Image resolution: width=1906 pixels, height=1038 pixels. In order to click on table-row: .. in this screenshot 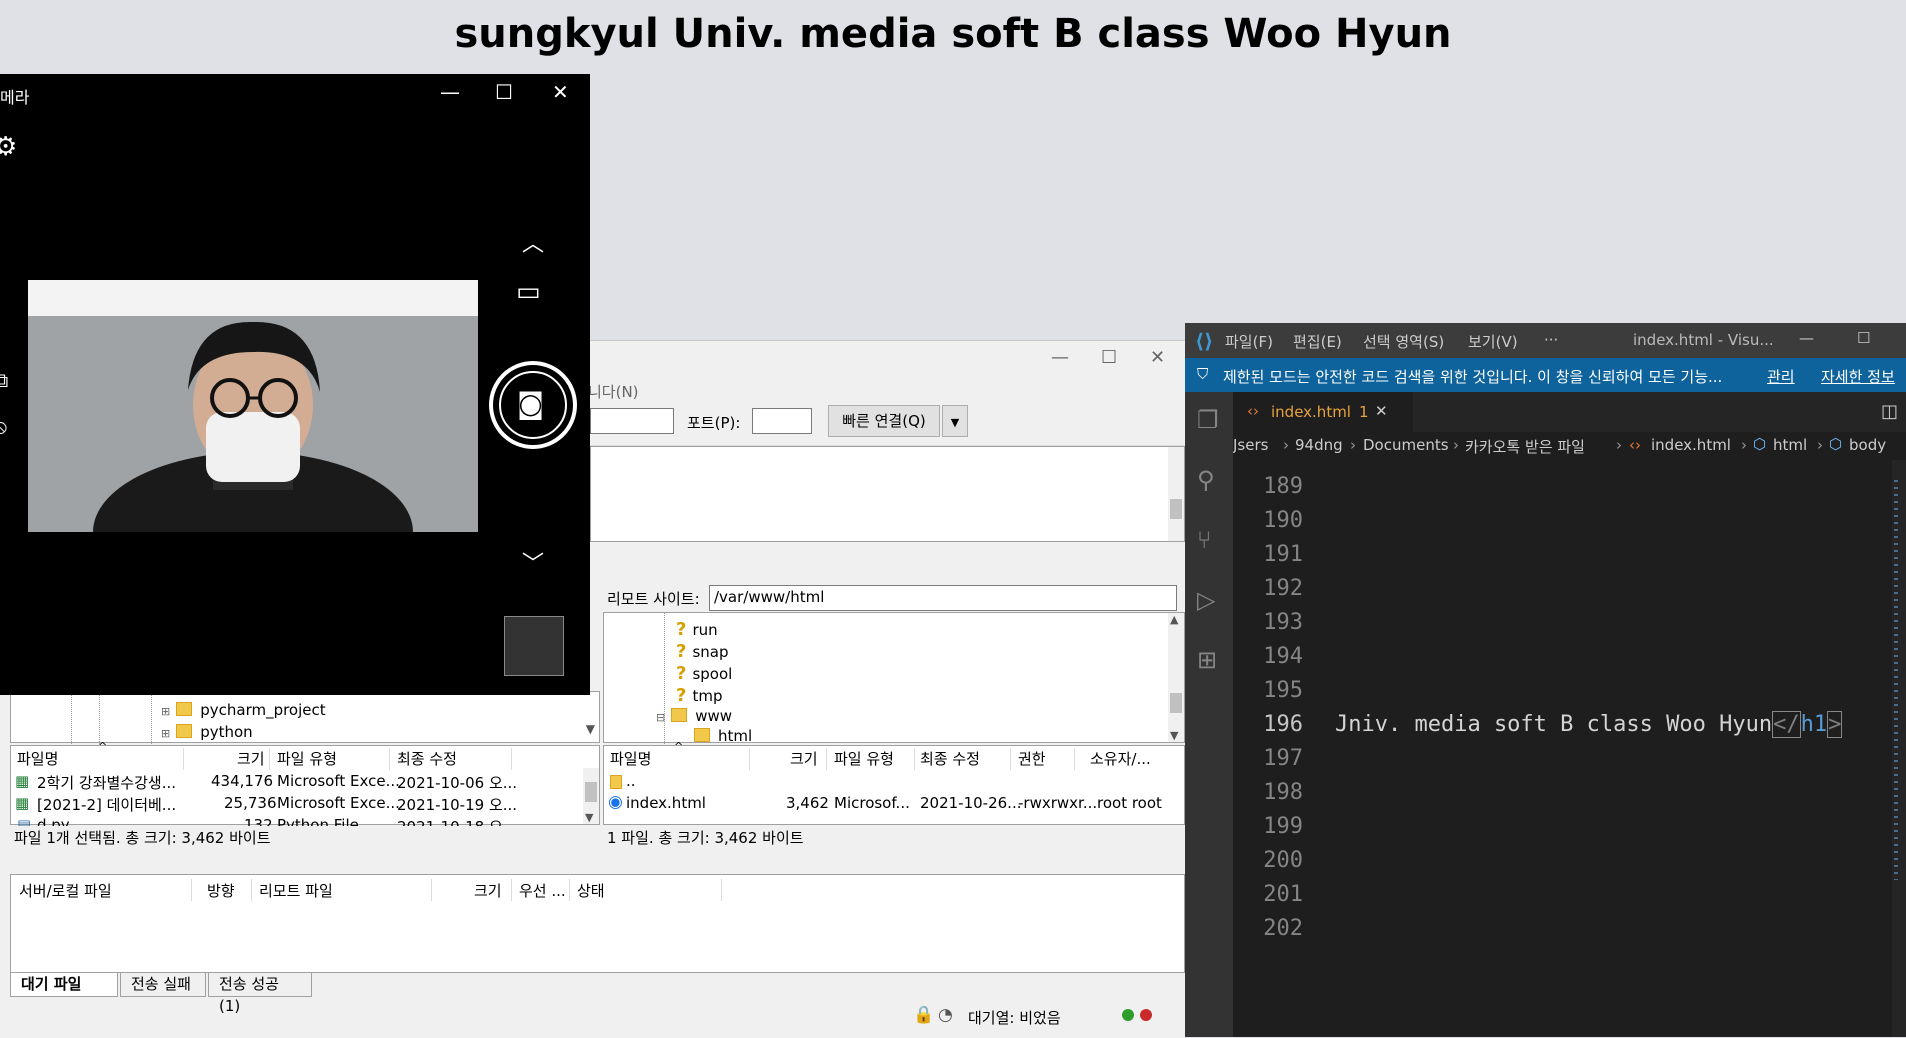, I will do `click(894, 781)`.